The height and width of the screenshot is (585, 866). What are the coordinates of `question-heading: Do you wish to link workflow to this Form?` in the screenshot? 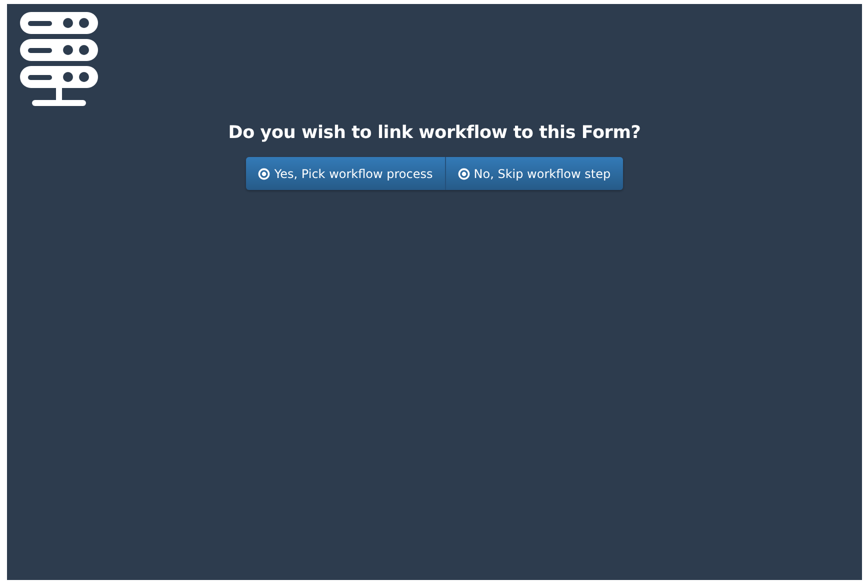 It's located at (434, 133).